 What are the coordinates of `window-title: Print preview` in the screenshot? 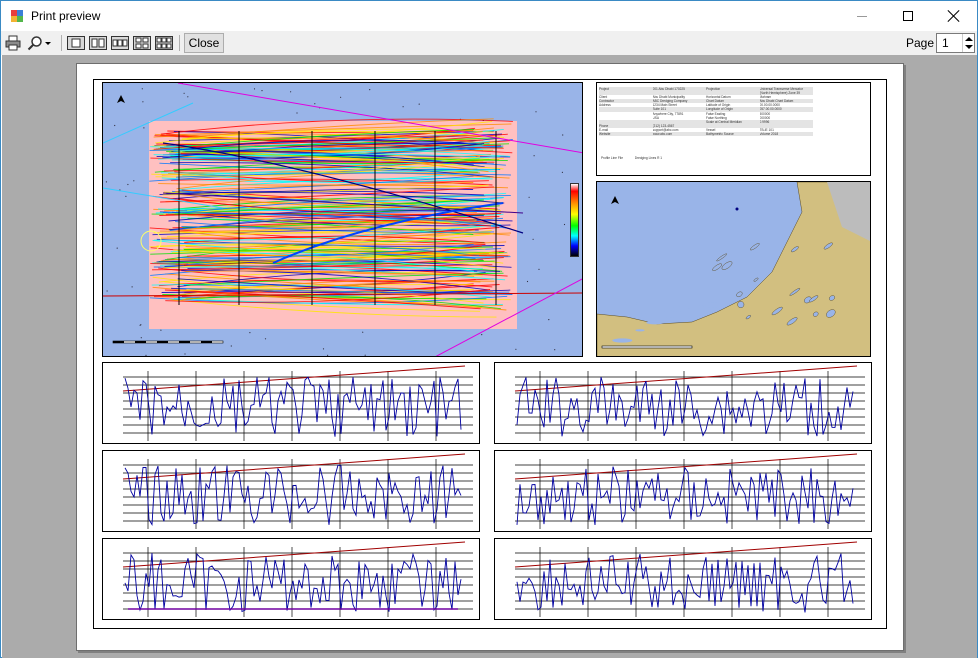 It's located at (66, 16).